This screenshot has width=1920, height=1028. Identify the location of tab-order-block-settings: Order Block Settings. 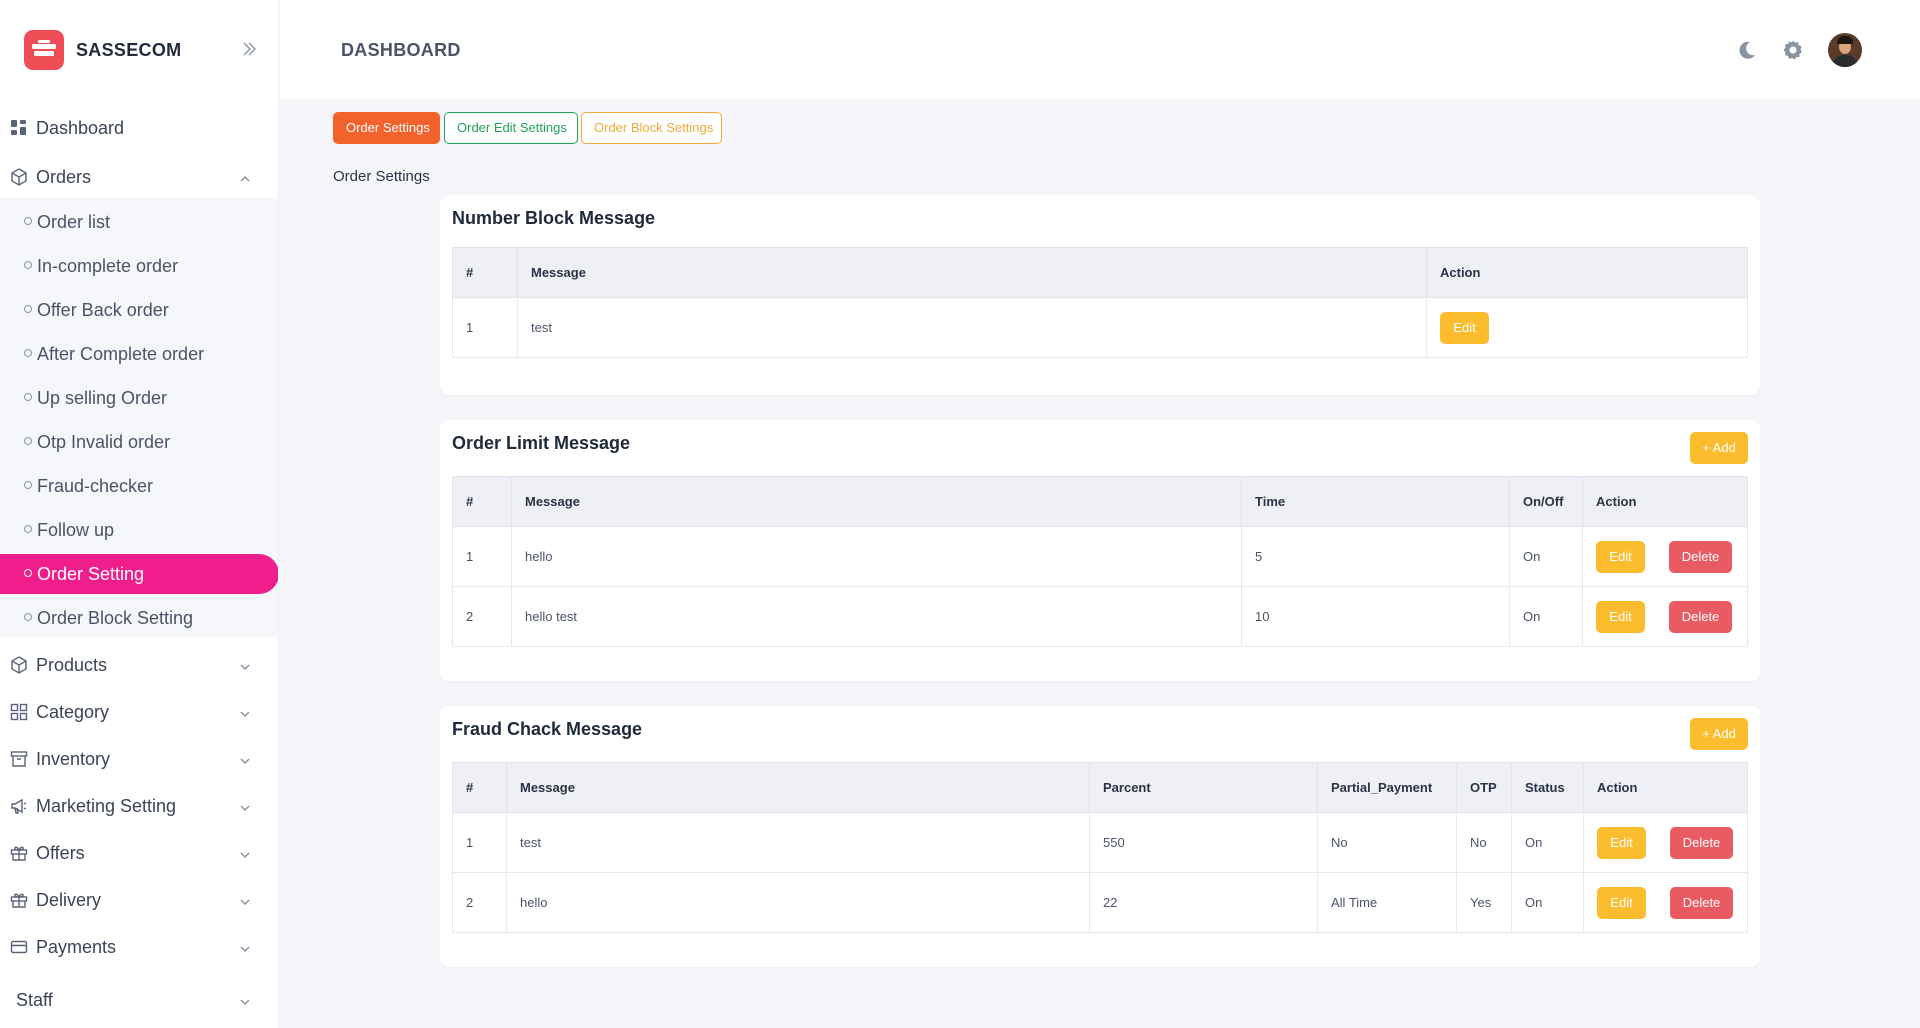
(651, 128).